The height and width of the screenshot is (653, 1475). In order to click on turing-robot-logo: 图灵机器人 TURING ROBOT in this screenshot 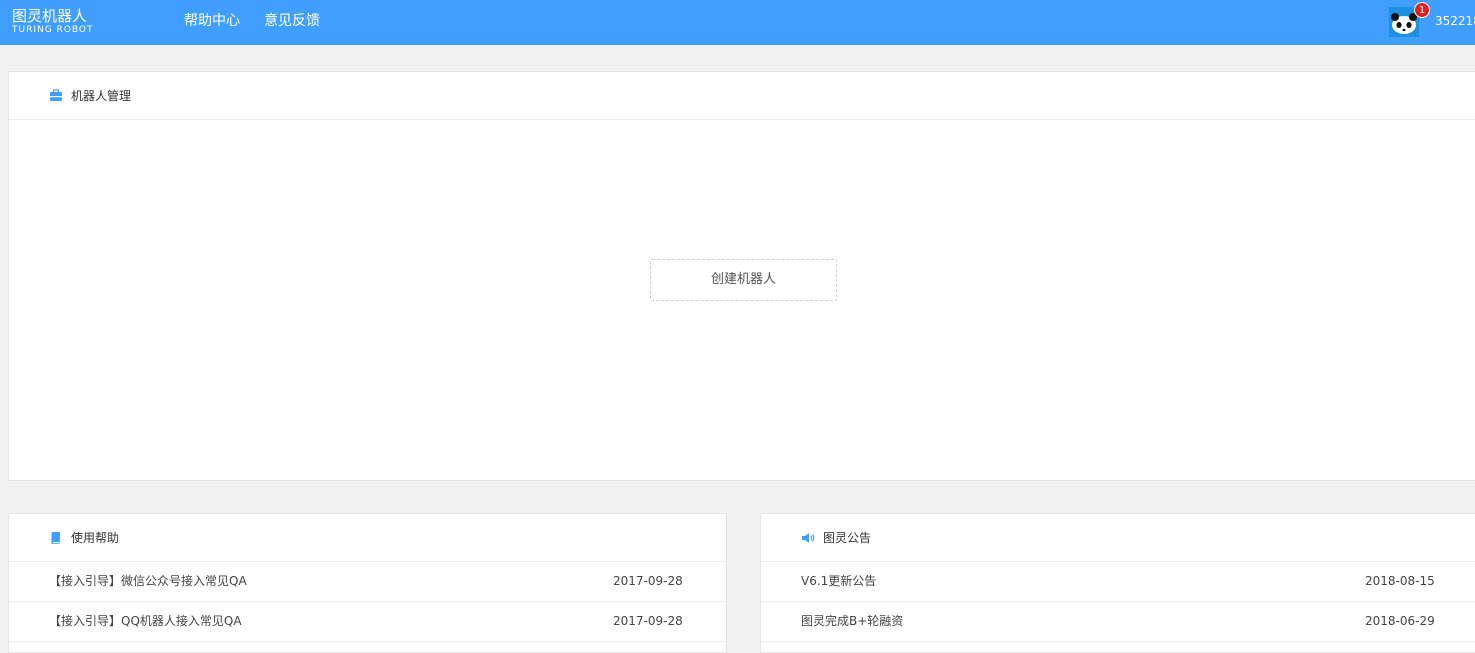, I will do `click(53, 22)`.